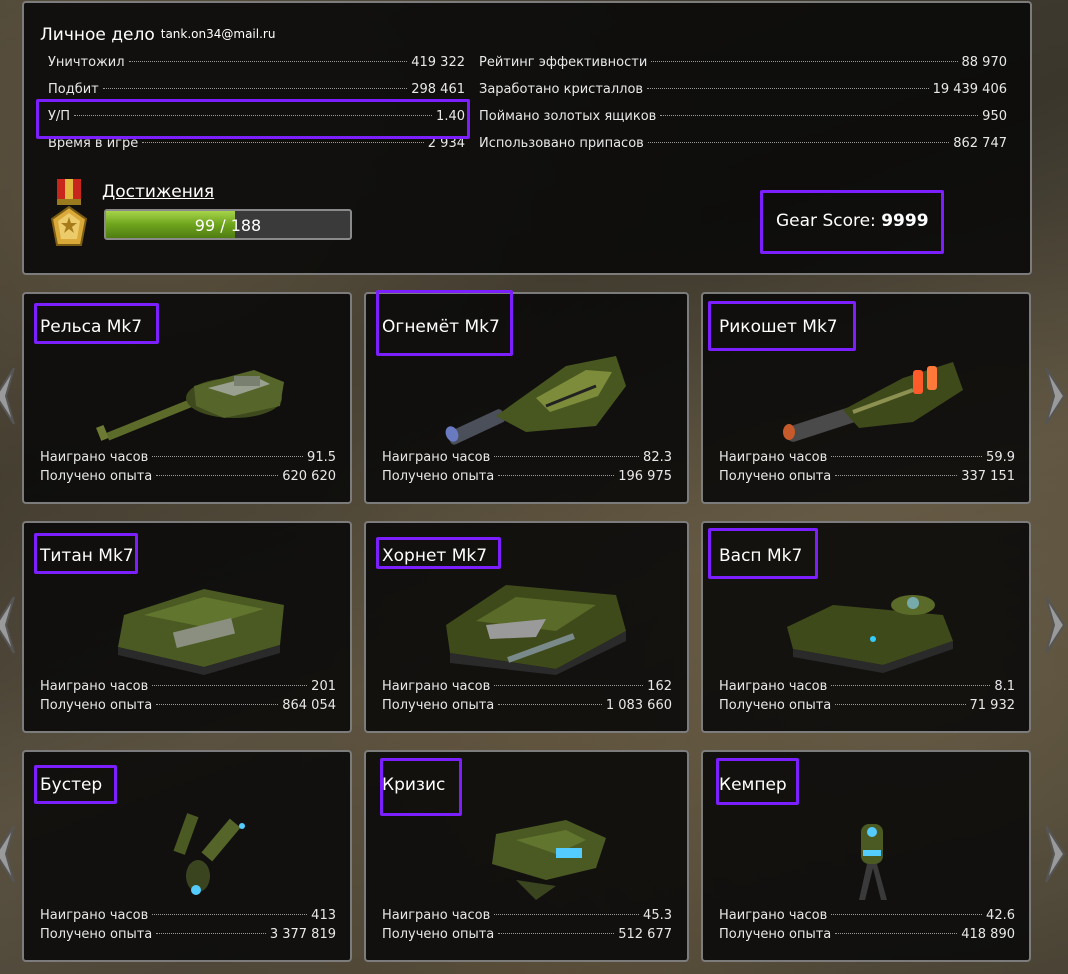 The image size is (1068, 974). What do you see at coordinates (561, 143) in the screenshot?
I see `stat-label: Использовано припасов` at bounding box center [561, 143].